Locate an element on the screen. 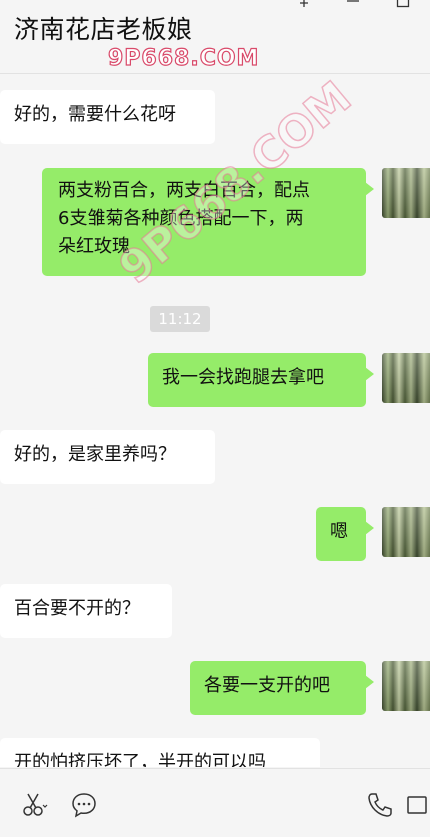 This screenshot has width=430, height=837. message-incoming: 开的怕挤压坏了，半开的可以吗 is located at coordinates (160, 752).